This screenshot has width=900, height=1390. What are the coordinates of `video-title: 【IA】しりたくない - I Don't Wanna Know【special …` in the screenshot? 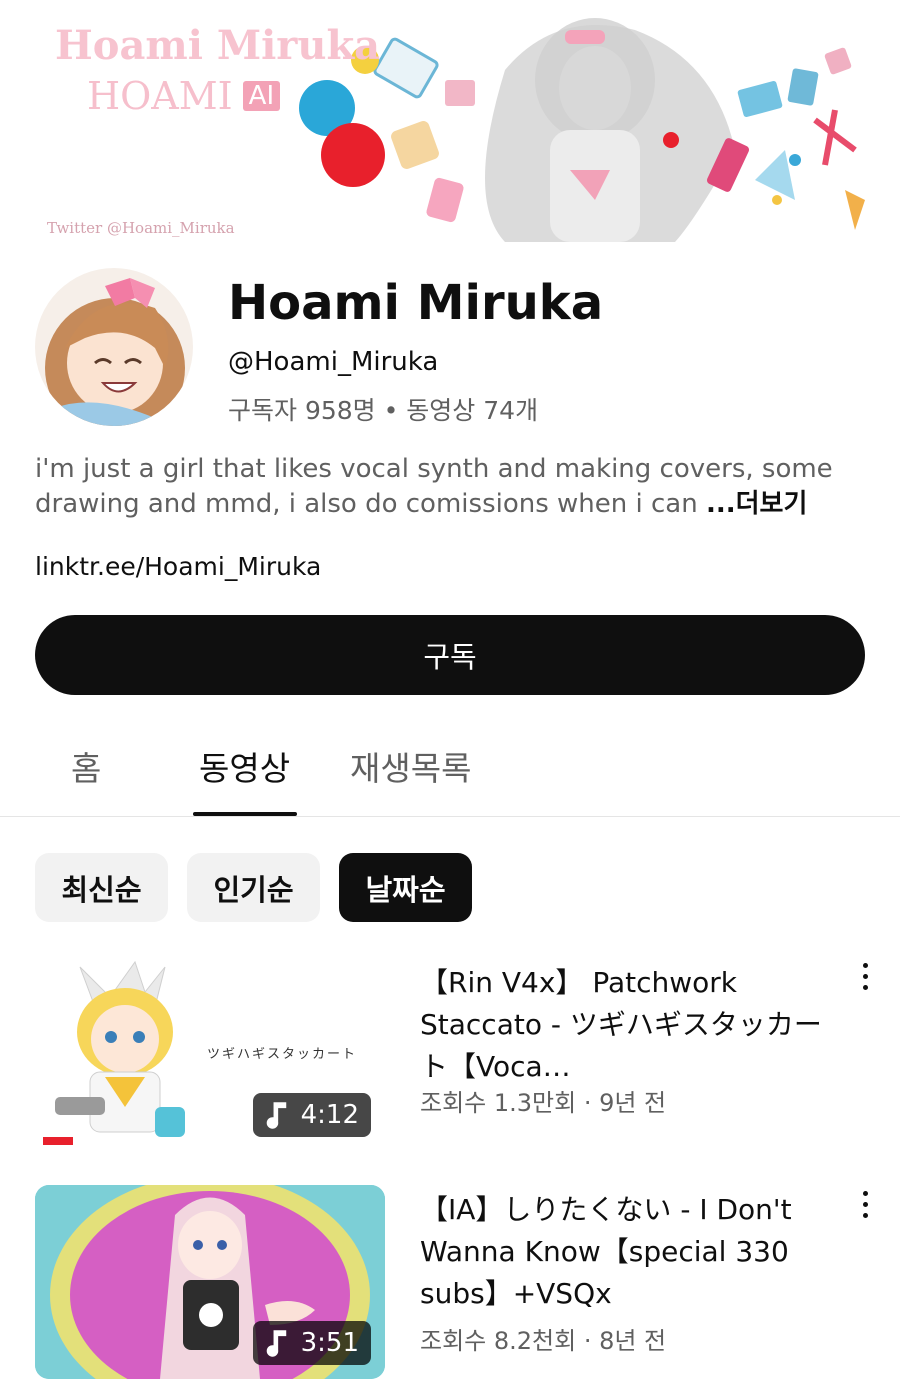 It's located at (630, 1252).